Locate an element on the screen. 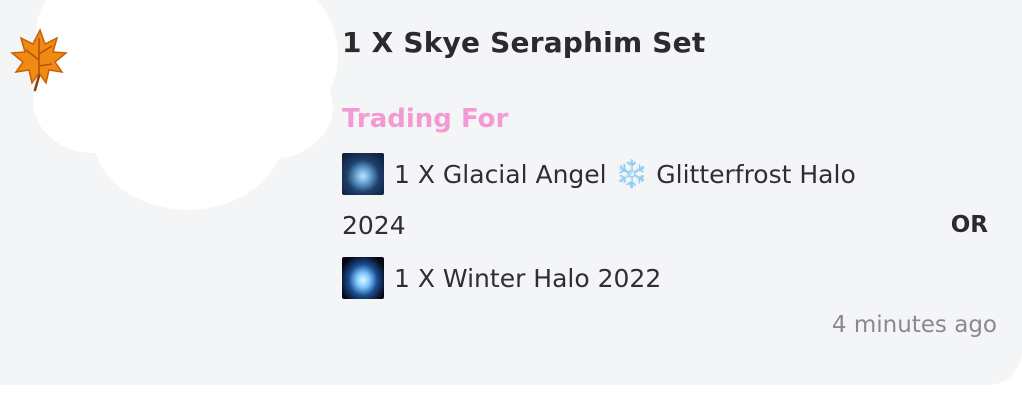  trade-item-text-after: Glitterfrost Halo is located at coordinates (756, 174).